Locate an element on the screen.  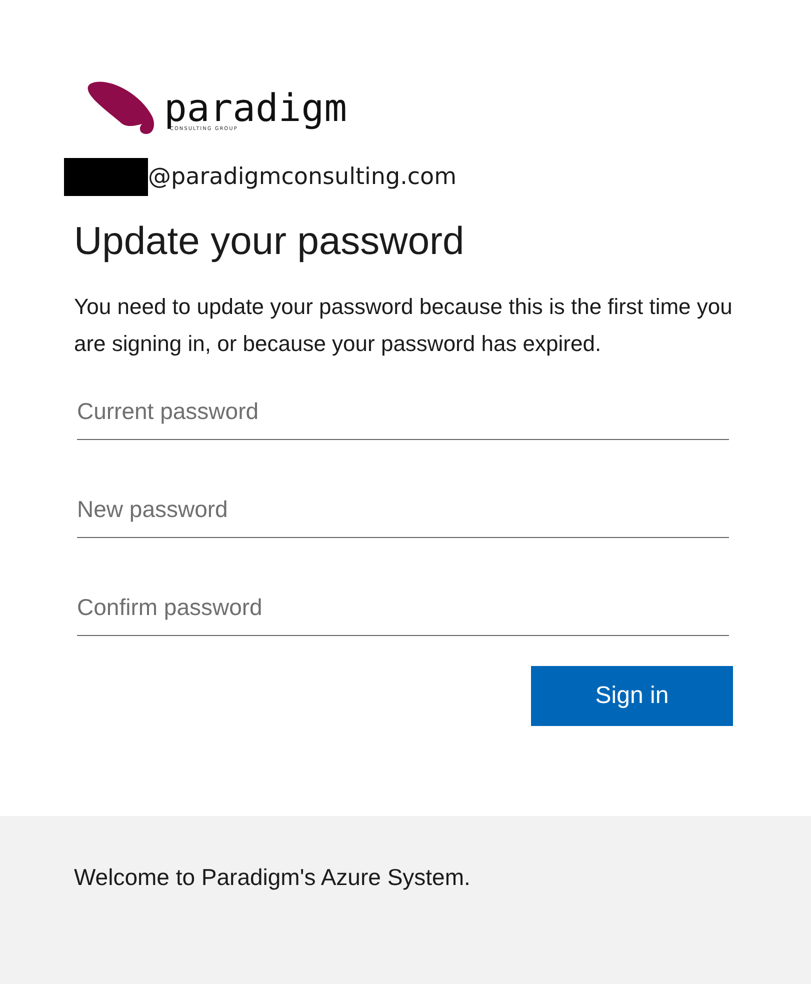
footer-text: Welcome to Paradigm's Azure System. is located at coordinates (272, 877).